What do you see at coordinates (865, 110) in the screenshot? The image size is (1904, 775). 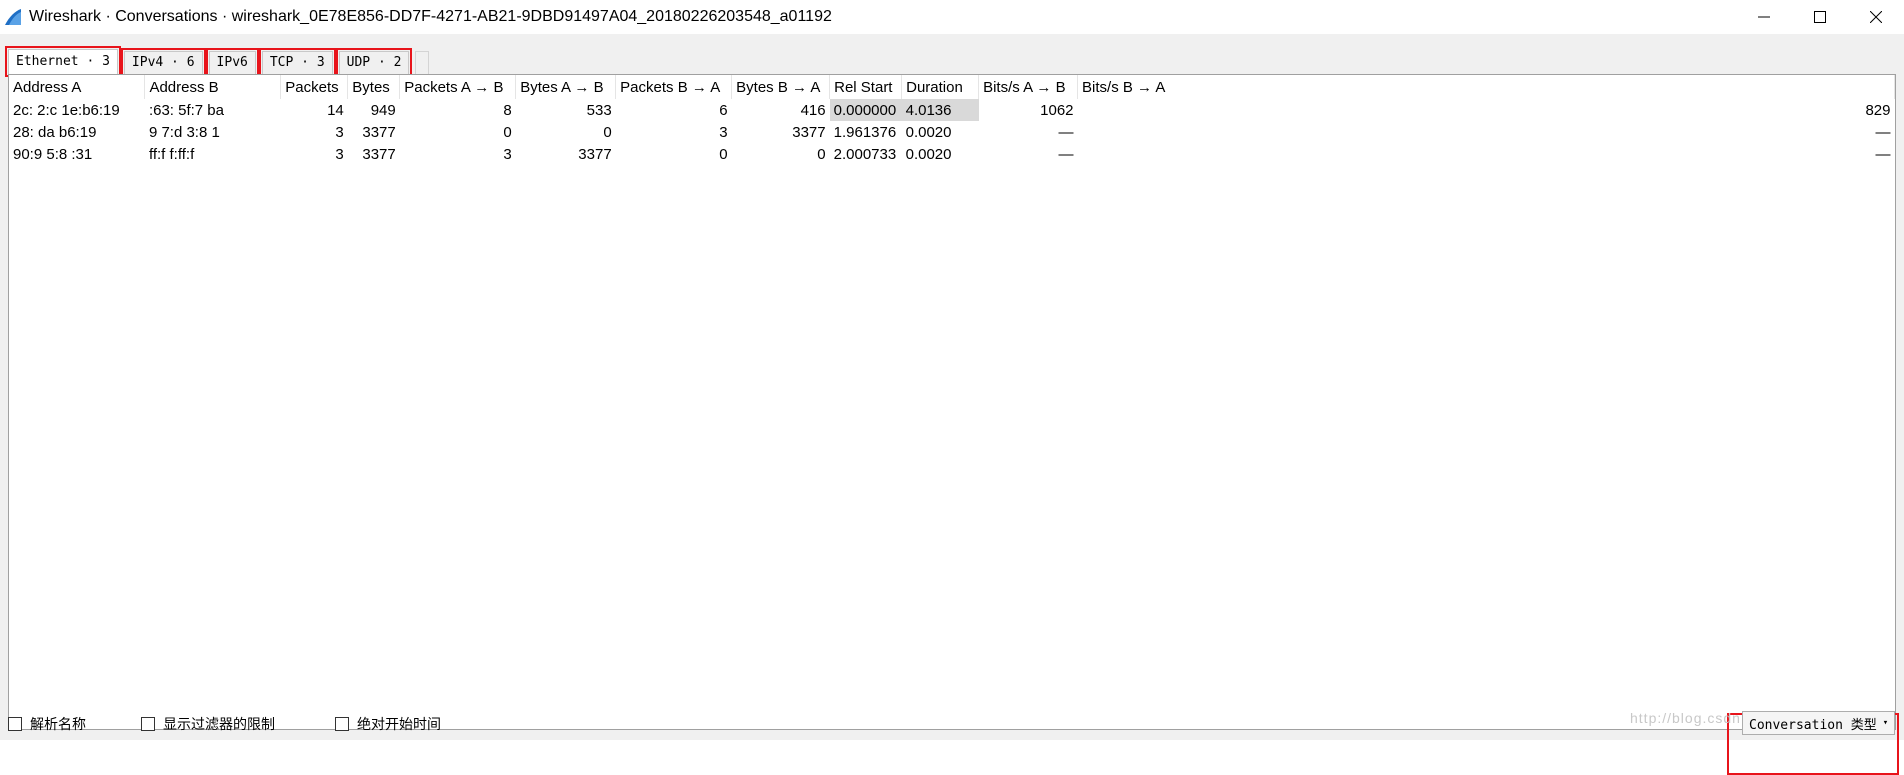 I see `table-cell: 0.000000` at bounding box center [865, 110].